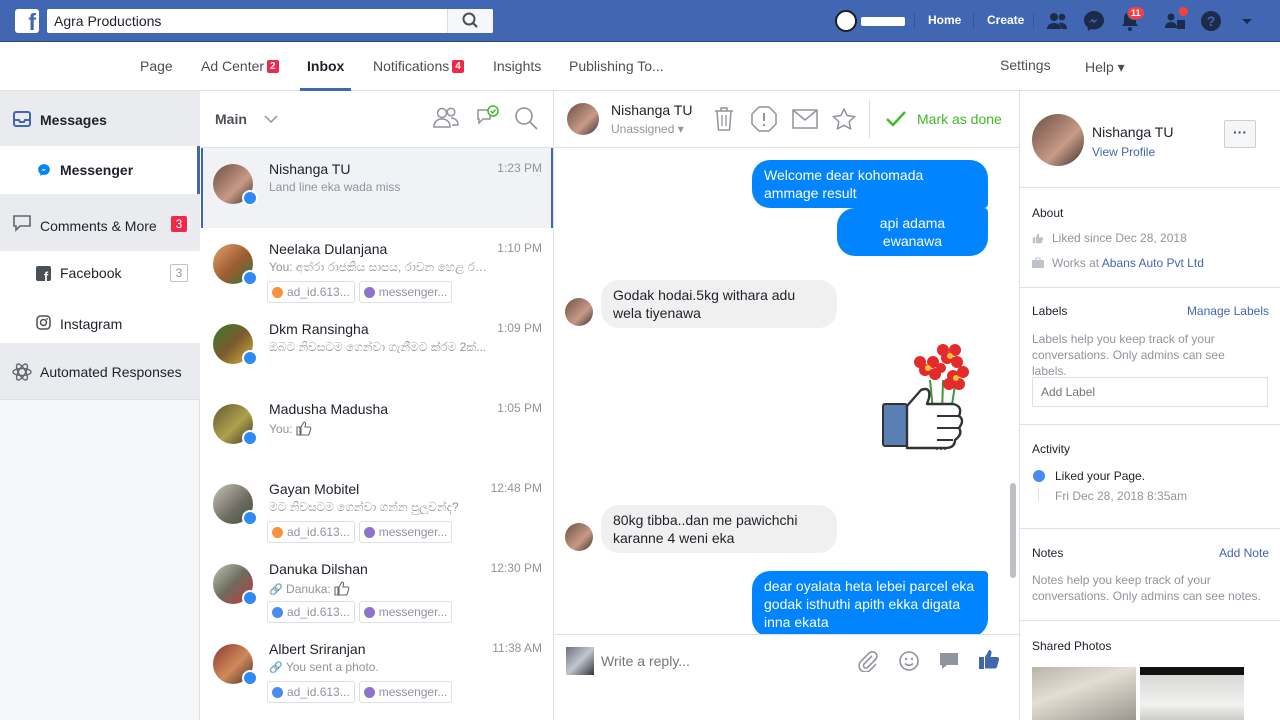 The height and width of the screenshot is (720, 1280). What do you see at coordinates (1136, 13) in the screenshot?
I see `notifications-badge: 11` at bounding box center [1136, 13].